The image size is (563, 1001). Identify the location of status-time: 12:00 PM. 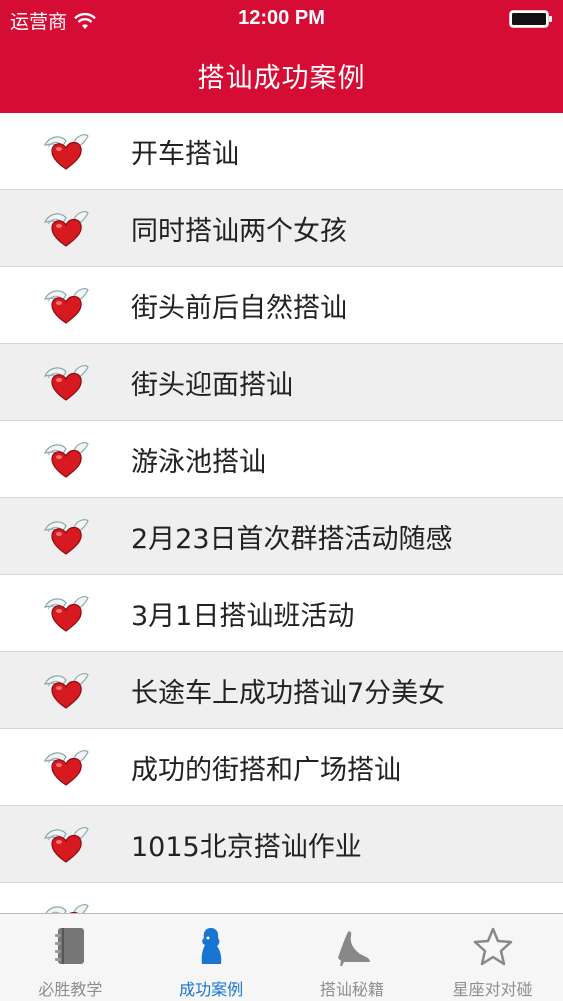
(281, 18).